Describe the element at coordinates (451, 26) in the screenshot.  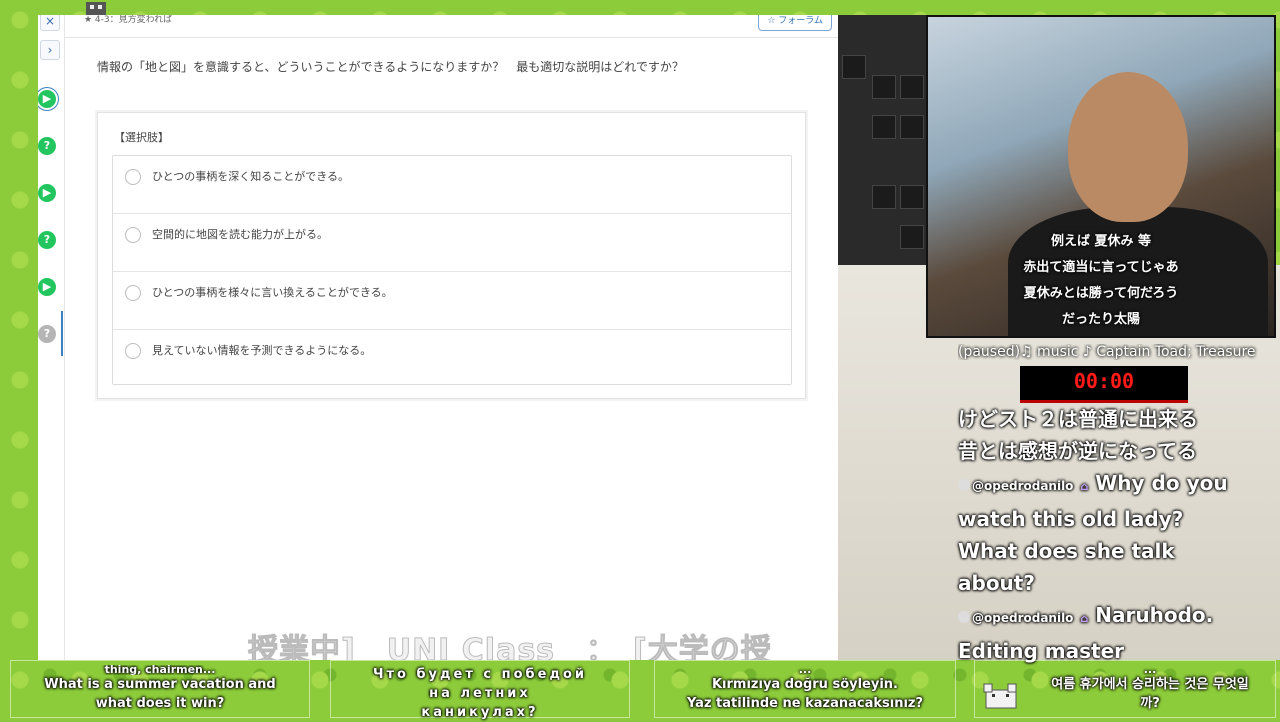
I see `content-header: ★ 4-3：見方変われば ☆ フォーラム` at that location.